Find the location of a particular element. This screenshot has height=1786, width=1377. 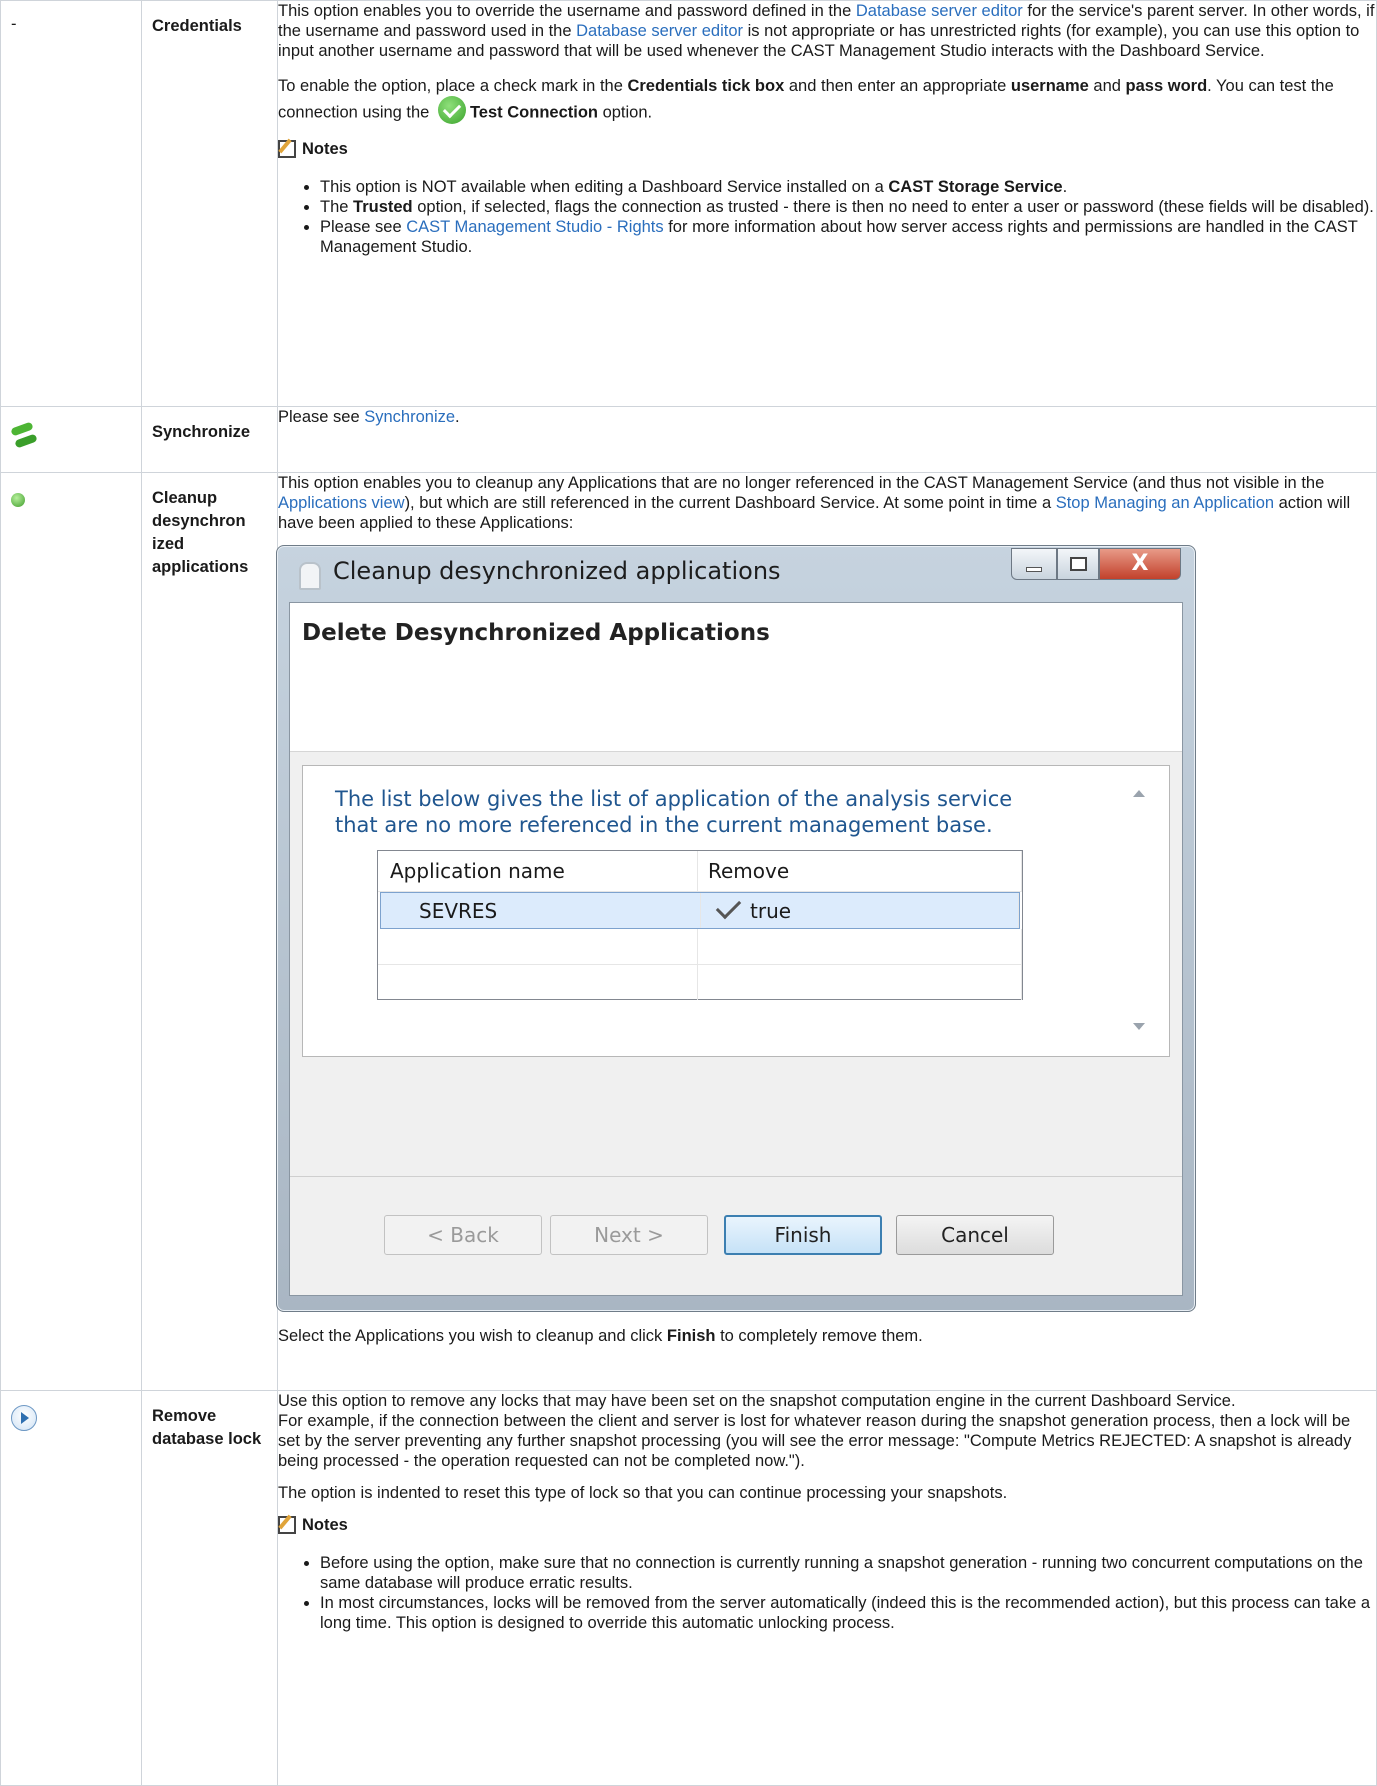

dialog-footer: < Back Next > Finish Cancel is located at coordinates (736, 1235).